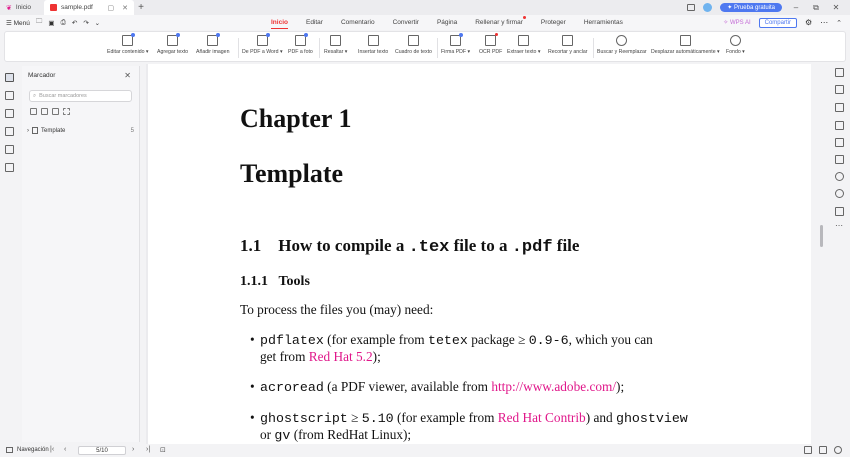  What do you see at coordinates (524, 40) in the screenshot?
I see `extract-text-icon` at bounding box center [524, 40].